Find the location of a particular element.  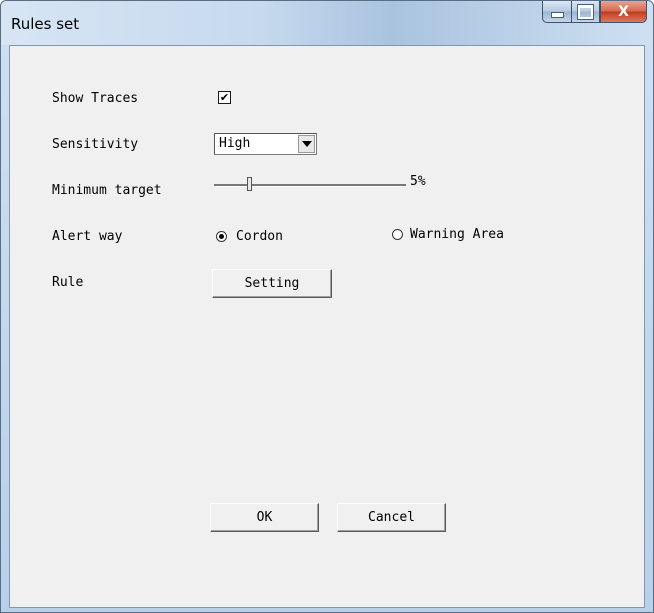

close-button: X is located at coordinates (623, 12).